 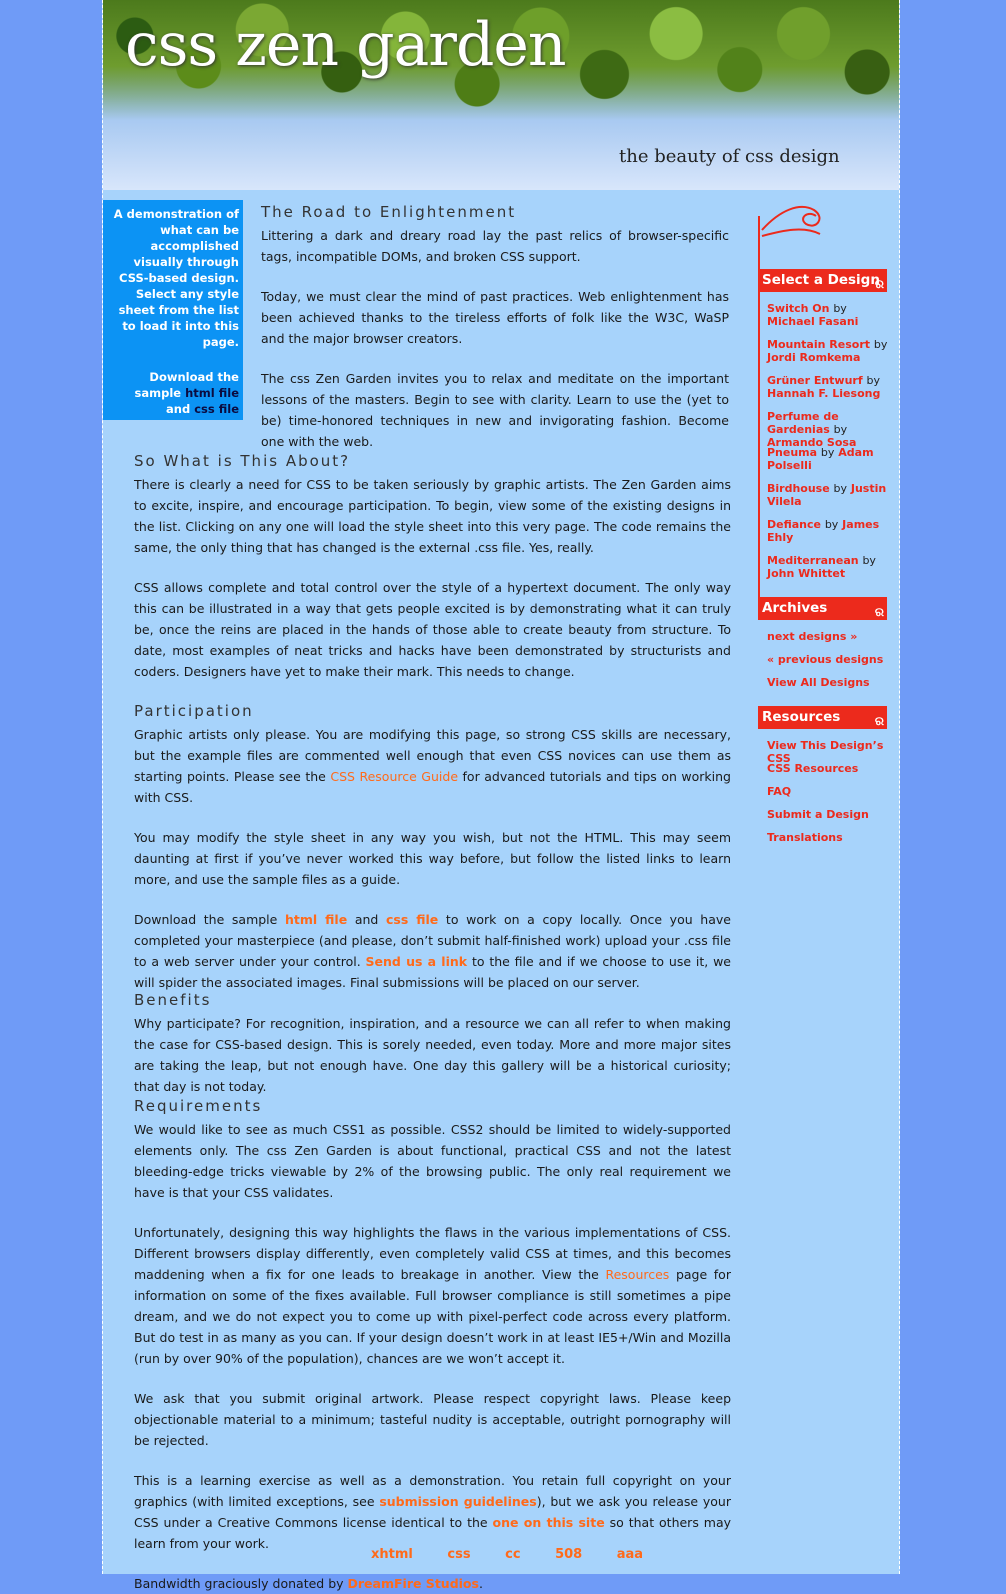 I want to click on design-link: Perfume de Gardenias, so click(x=803, y=423).